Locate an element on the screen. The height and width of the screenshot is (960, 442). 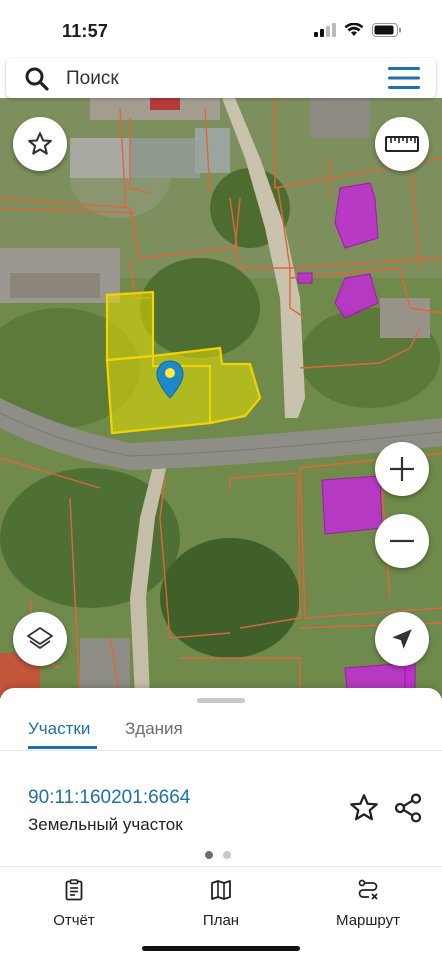
status-bar: 11:57 is located at coordinates (221, 29).